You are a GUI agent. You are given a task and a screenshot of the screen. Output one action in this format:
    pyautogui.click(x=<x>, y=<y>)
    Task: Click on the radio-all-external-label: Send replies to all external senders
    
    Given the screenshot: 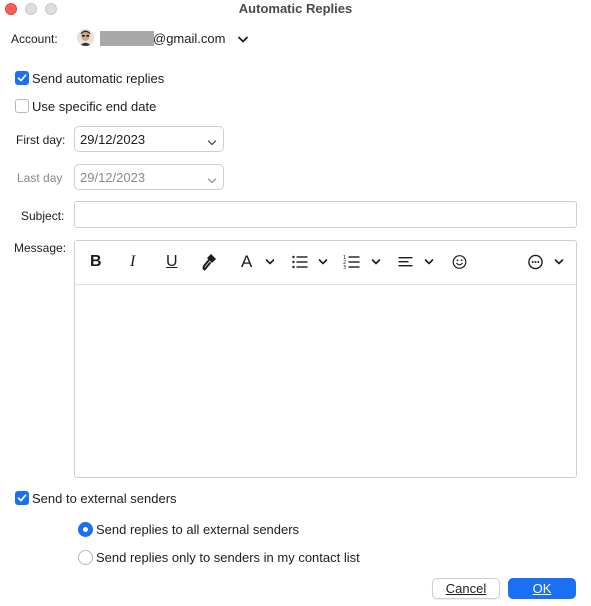 What is the action you would take?
    pyautogui.click(x=197, y=529)
    